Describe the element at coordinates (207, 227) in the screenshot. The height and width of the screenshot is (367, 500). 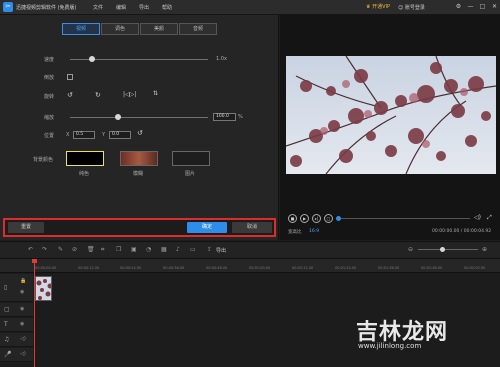
I see `ok-button: 确定` at that location.